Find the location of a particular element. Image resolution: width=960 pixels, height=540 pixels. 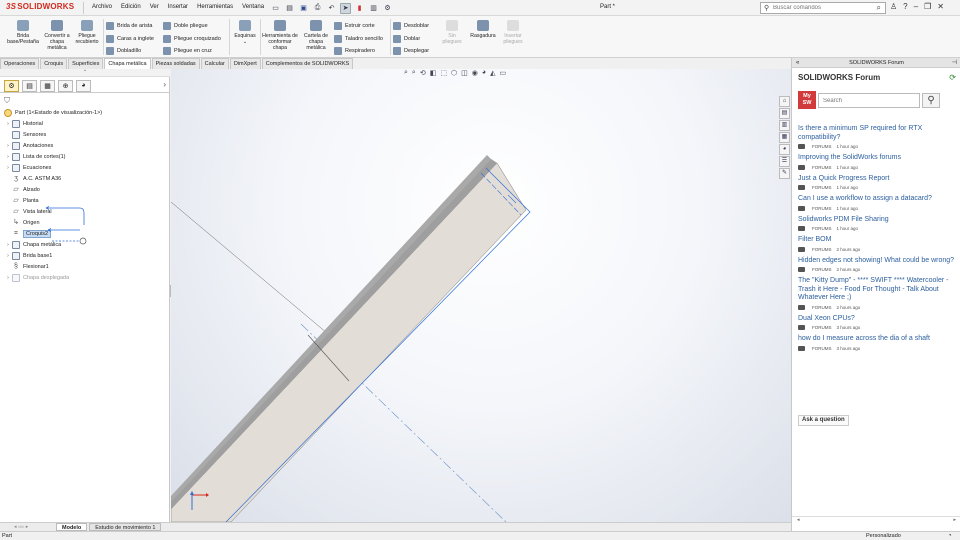

select-icon: ➤ is located at coordinates (345, 8).